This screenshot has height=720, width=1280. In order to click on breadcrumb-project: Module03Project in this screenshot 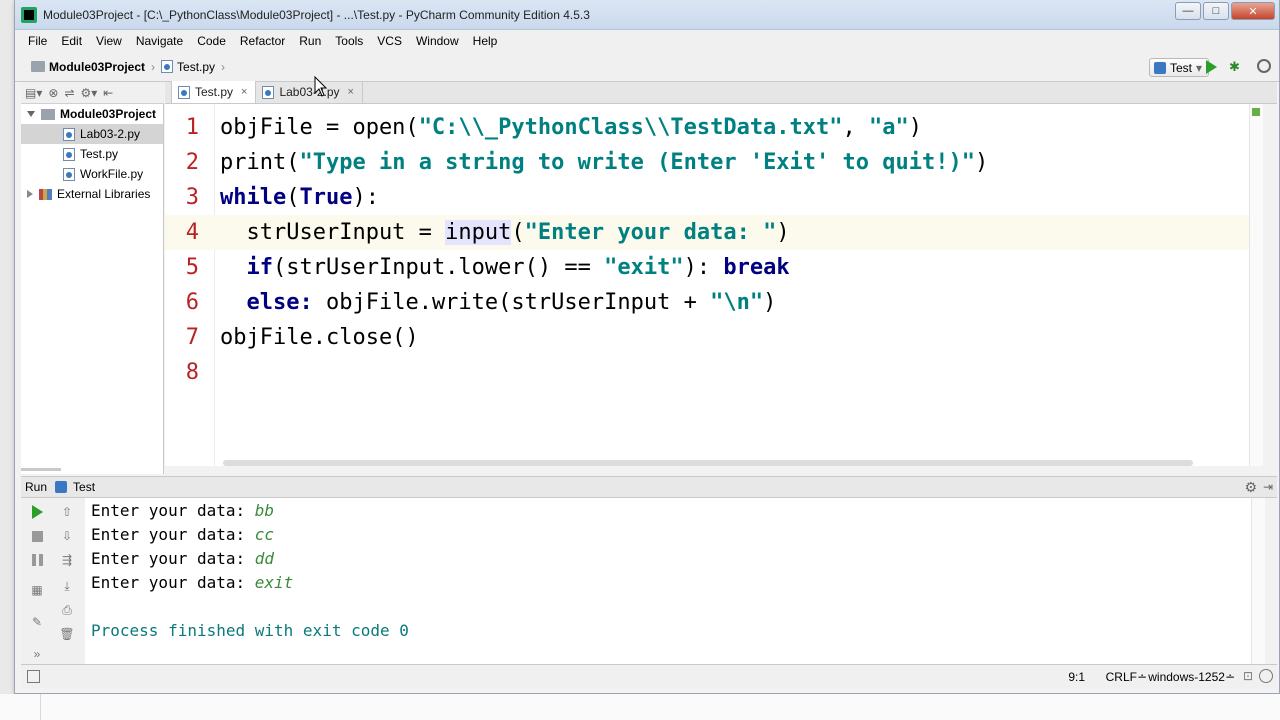, I will do `click(88, 67)`.